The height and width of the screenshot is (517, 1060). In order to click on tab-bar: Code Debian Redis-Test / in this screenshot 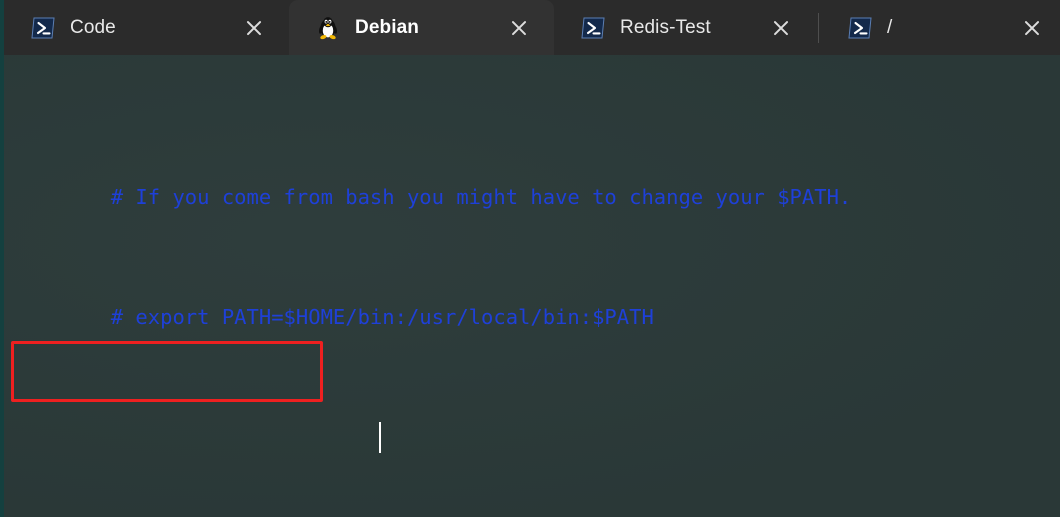, I will do `click(530, 27)`.